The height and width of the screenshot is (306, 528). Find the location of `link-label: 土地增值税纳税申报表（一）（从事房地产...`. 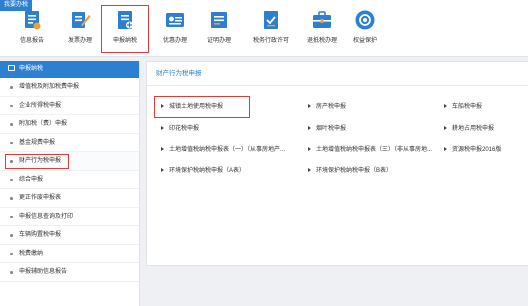

link-label: 土地增值税纳税申报表（一）（从事房地产... is located at coordinates (227, 150).